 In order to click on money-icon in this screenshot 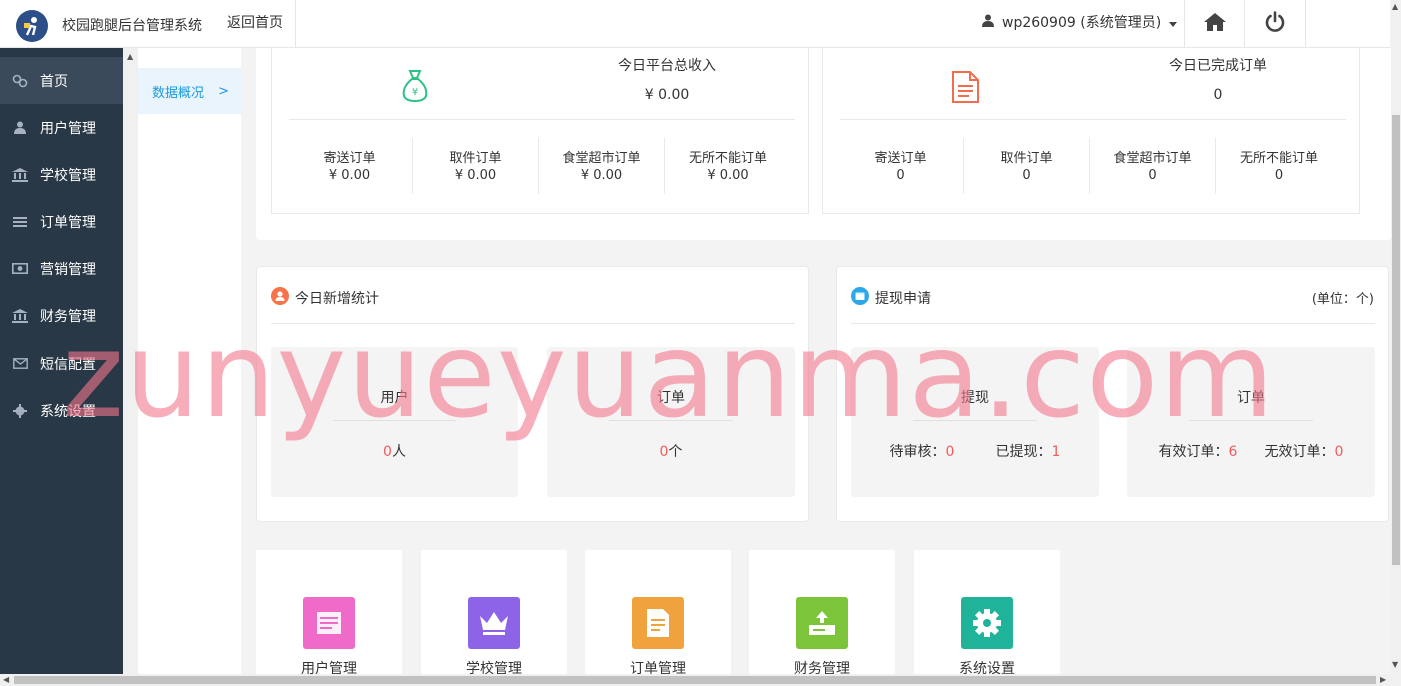, I will do `click(20, 268)`.